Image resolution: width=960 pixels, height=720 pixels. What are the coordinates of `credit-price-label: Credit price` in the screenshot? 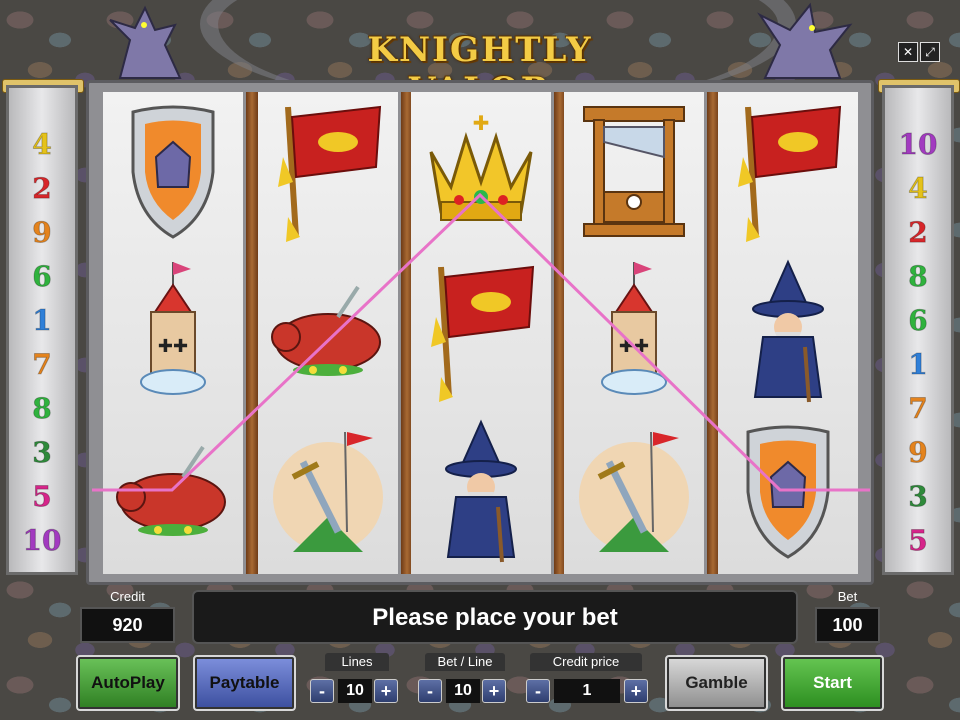 It's located at (586, 662).